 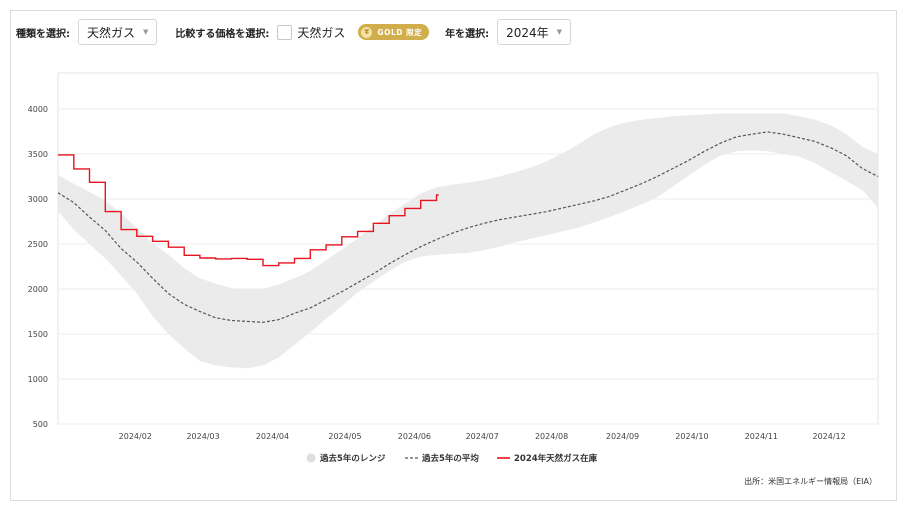 What do you see at coordinates (691, 436) in the screenshot?
I see `x-tick-label: 2024/10` at bounding box center [691, 436].